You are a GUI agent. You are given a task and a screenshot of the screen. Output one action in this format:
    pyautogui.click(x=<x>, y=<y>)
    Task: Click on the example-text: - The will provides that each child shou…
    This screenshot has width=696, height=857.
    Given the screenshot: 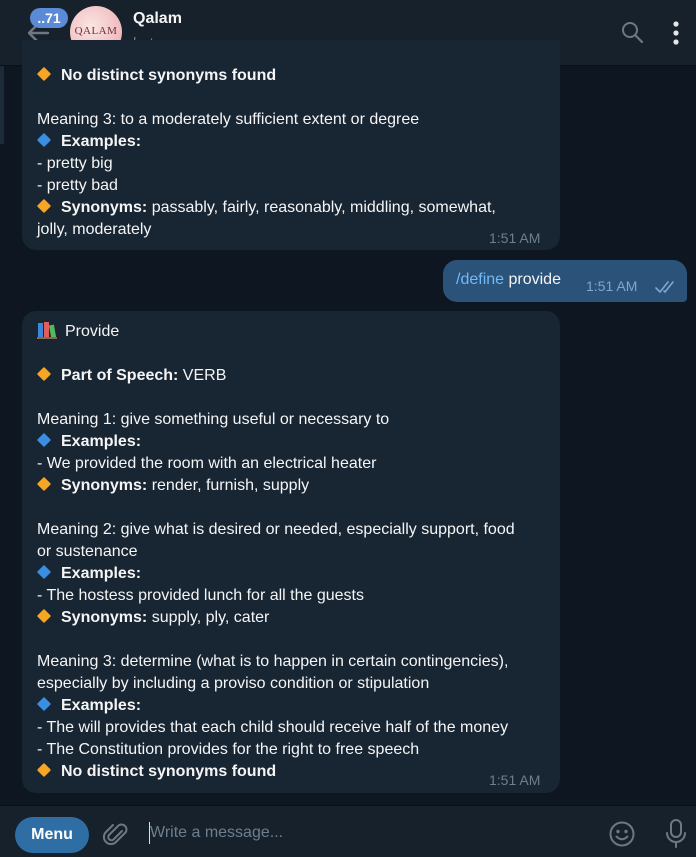 What is the action you would take?
    pyautogui.click(x=273, y=727)
    